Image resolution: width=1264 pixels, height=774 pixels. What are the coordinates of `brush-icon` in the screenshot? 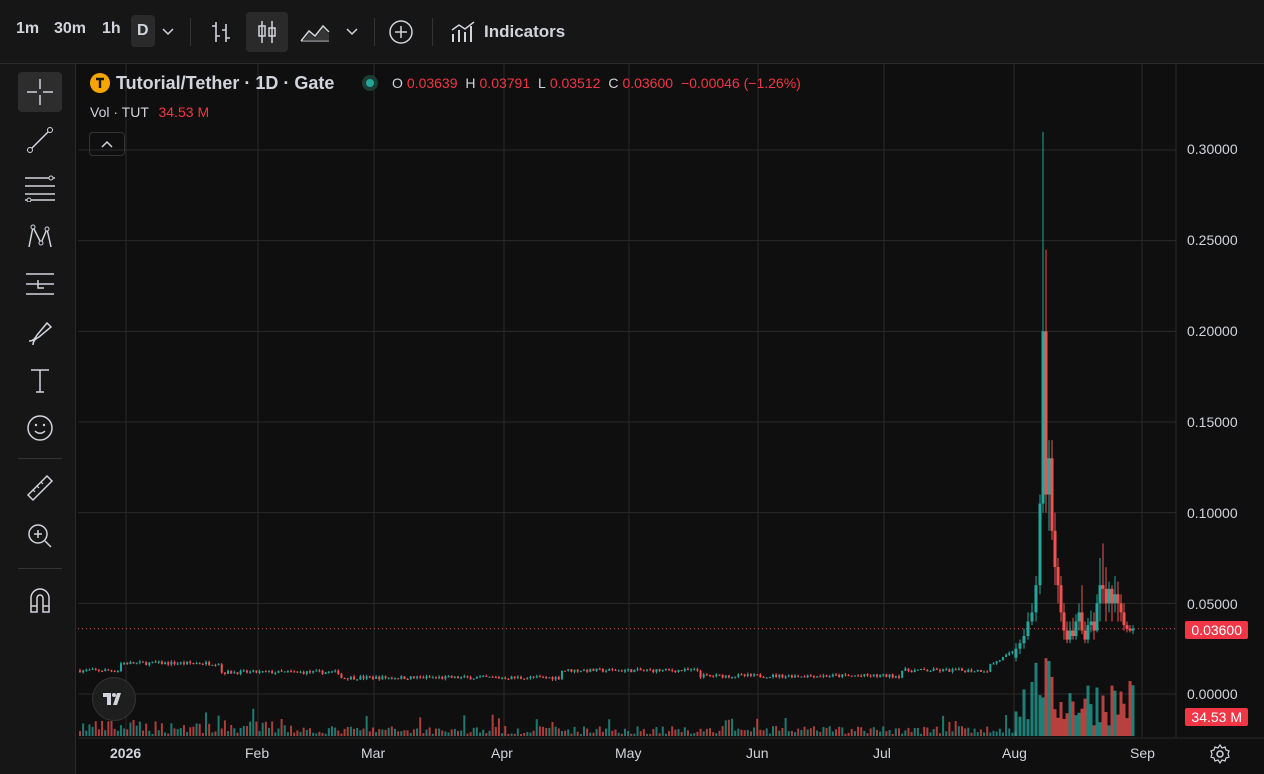 It's located at (40, 332).